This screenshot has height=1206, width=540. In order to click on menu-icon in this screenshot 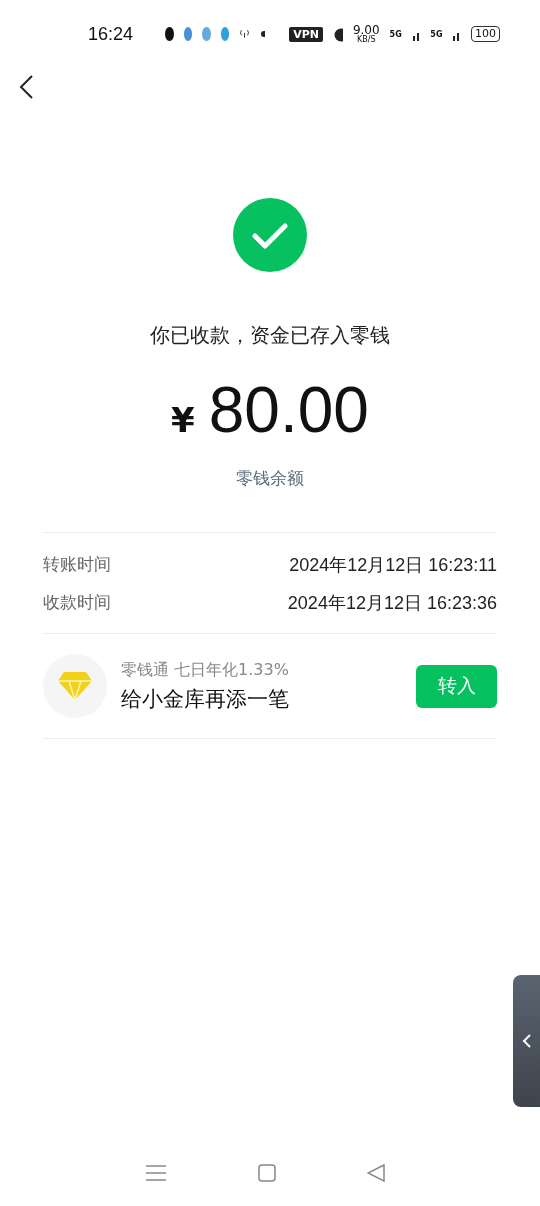, I will do `click(156, 1173)`.